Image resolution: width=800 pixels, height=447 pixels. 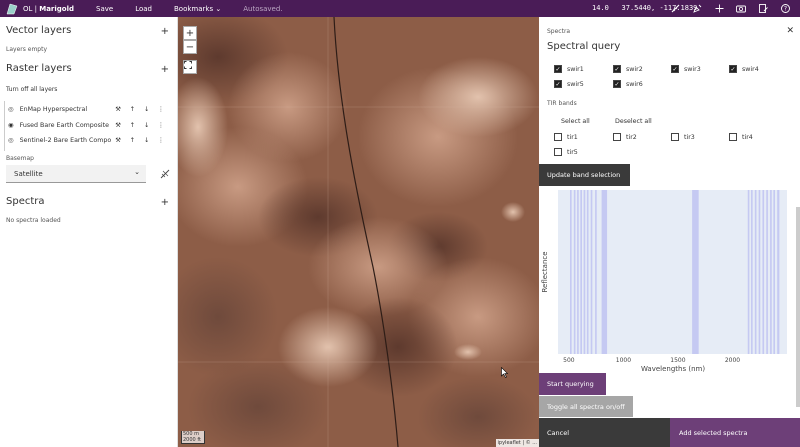 I want to click on camera-icon, so click(x=741, y=9).